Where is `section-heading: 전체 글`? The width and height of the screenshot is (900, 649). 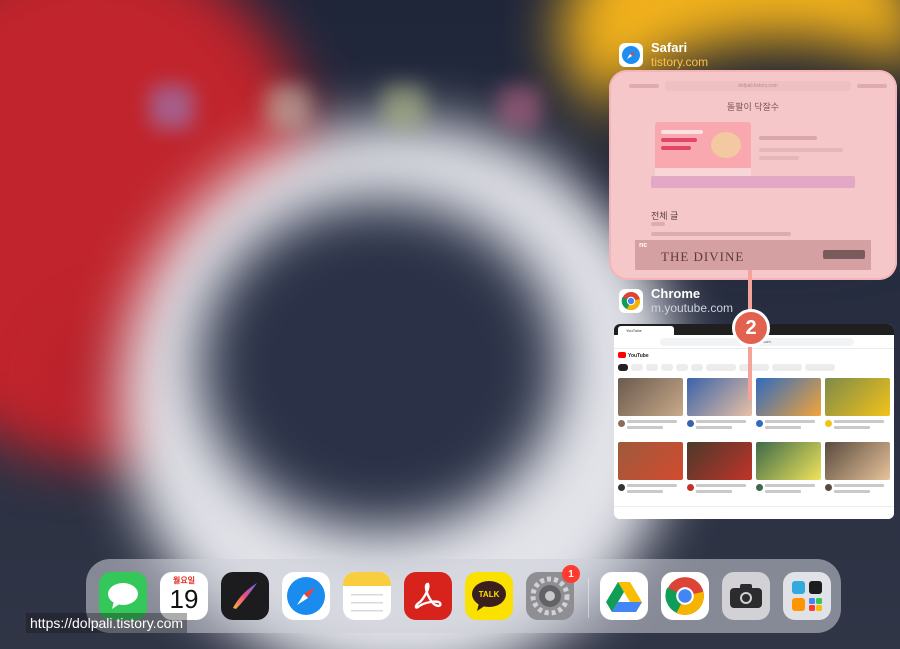 section-heading: 전체 글 is located at coordinates (665, 216).